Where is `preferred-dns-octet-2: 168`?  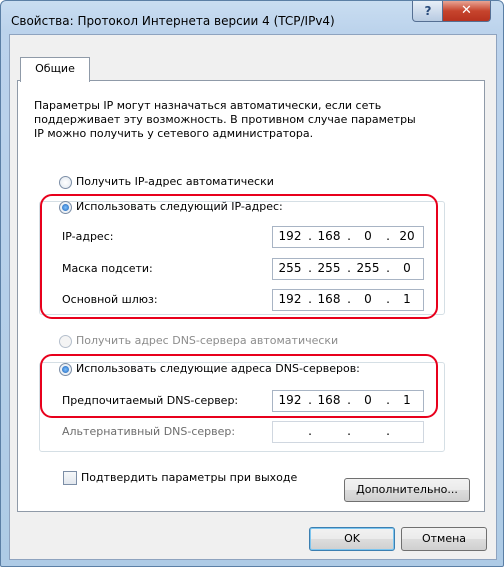
preferred-dns-octet-2: 168 is located at coordinates (329, 400).